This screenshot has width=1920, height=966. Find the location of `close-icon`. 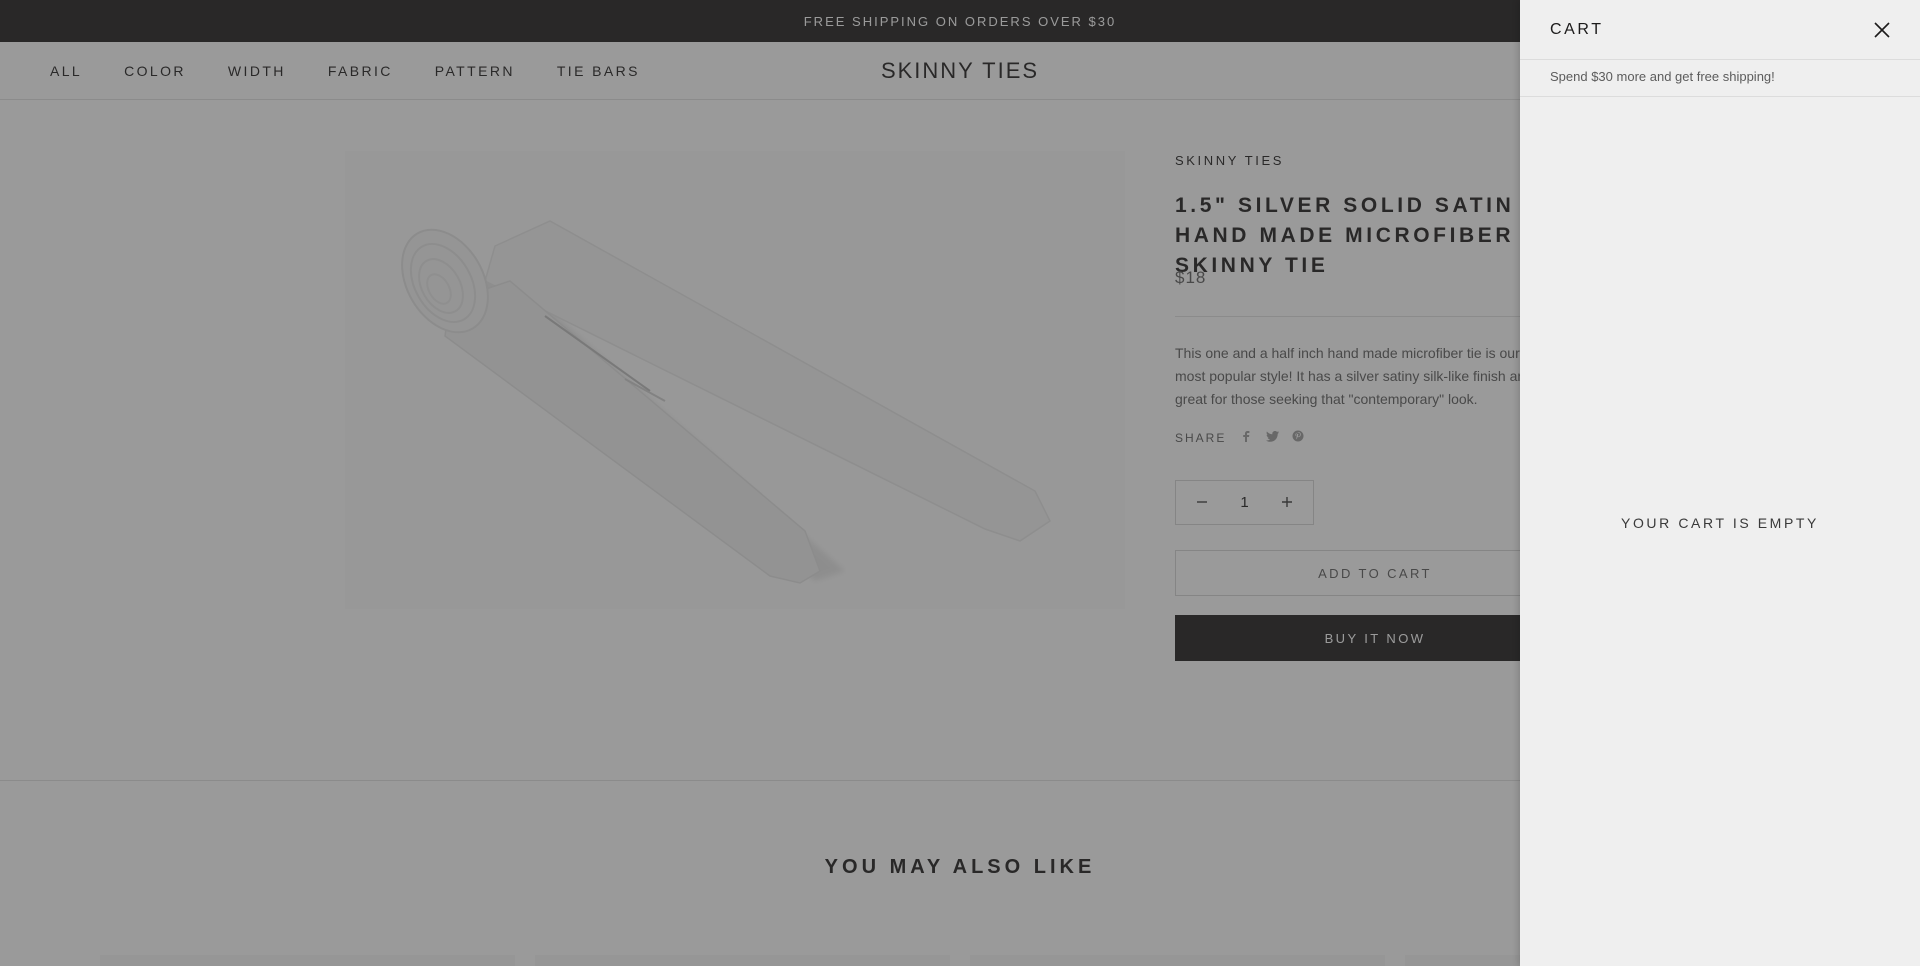

close-icon is located at coordinates (1882, 30).